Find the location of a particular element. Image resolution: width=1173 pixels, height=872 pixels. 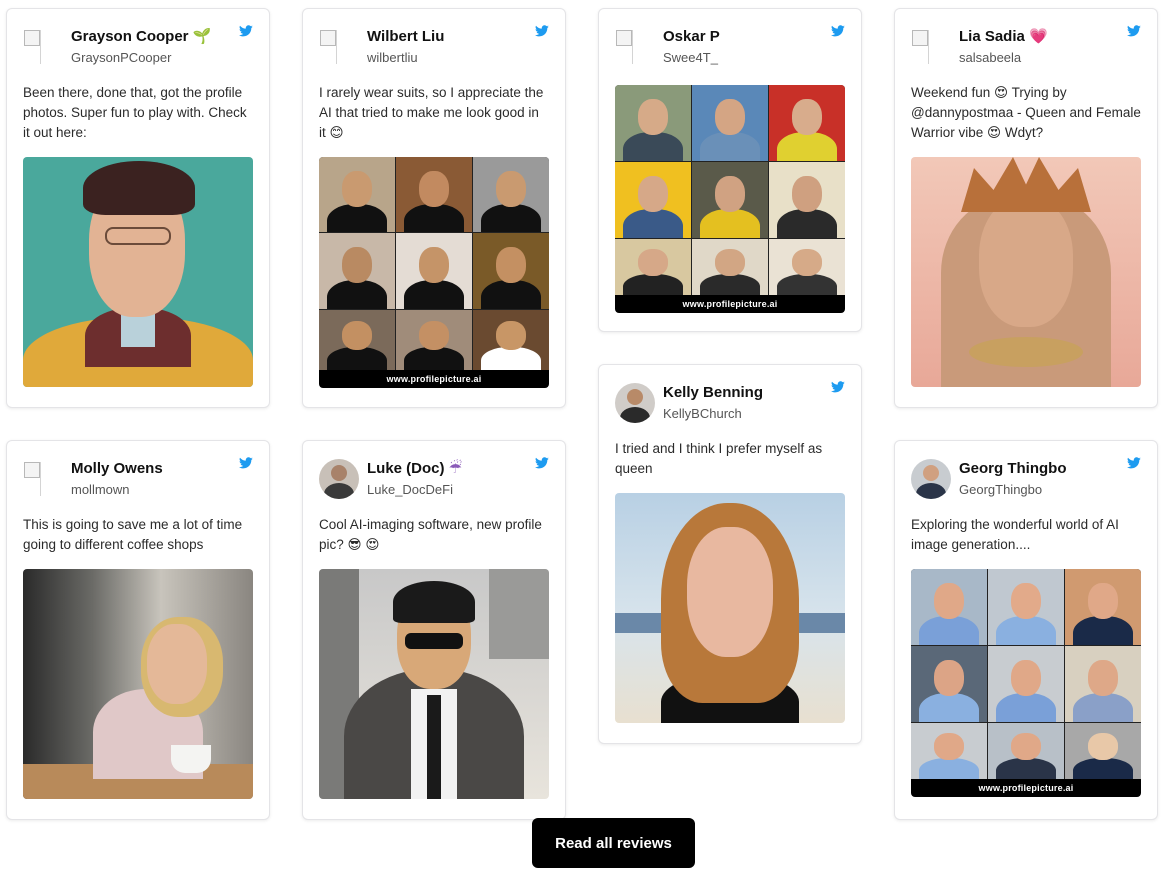

reviewer-handle: salsabeela is located at coordinates (990, 57).